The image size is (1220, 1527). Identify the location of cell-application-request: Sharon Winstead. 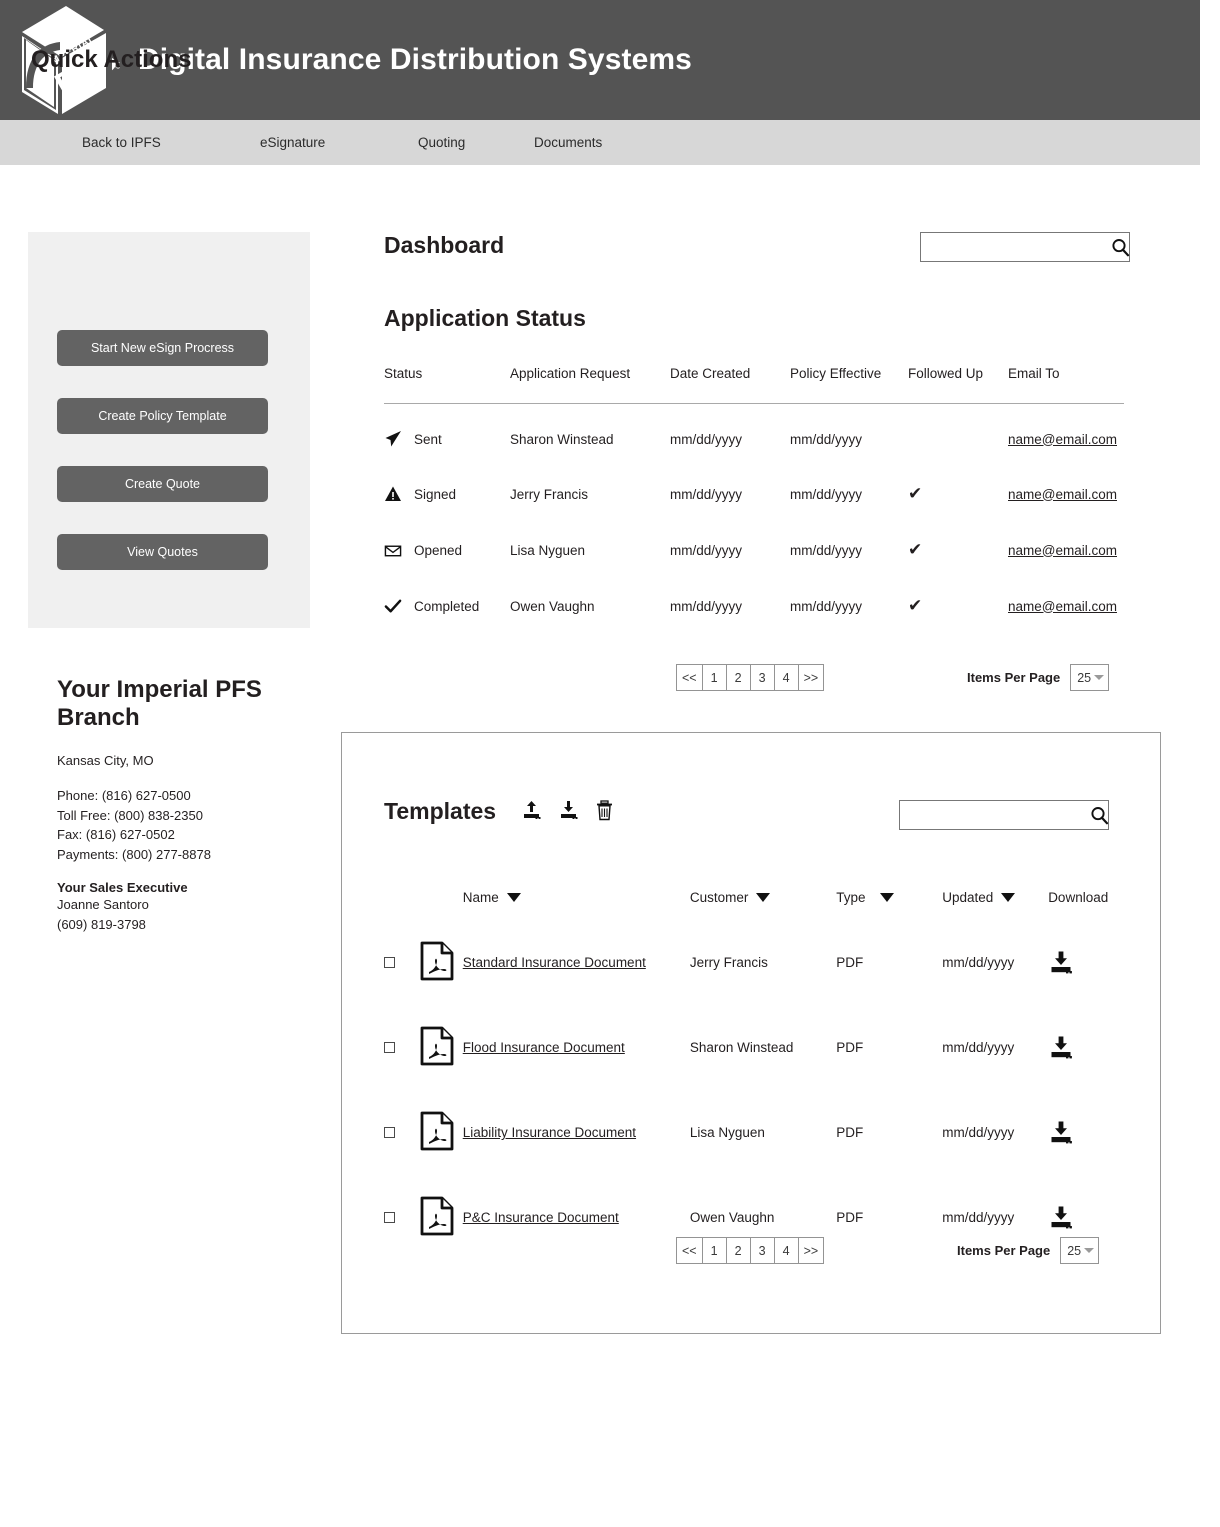
(562, 439).